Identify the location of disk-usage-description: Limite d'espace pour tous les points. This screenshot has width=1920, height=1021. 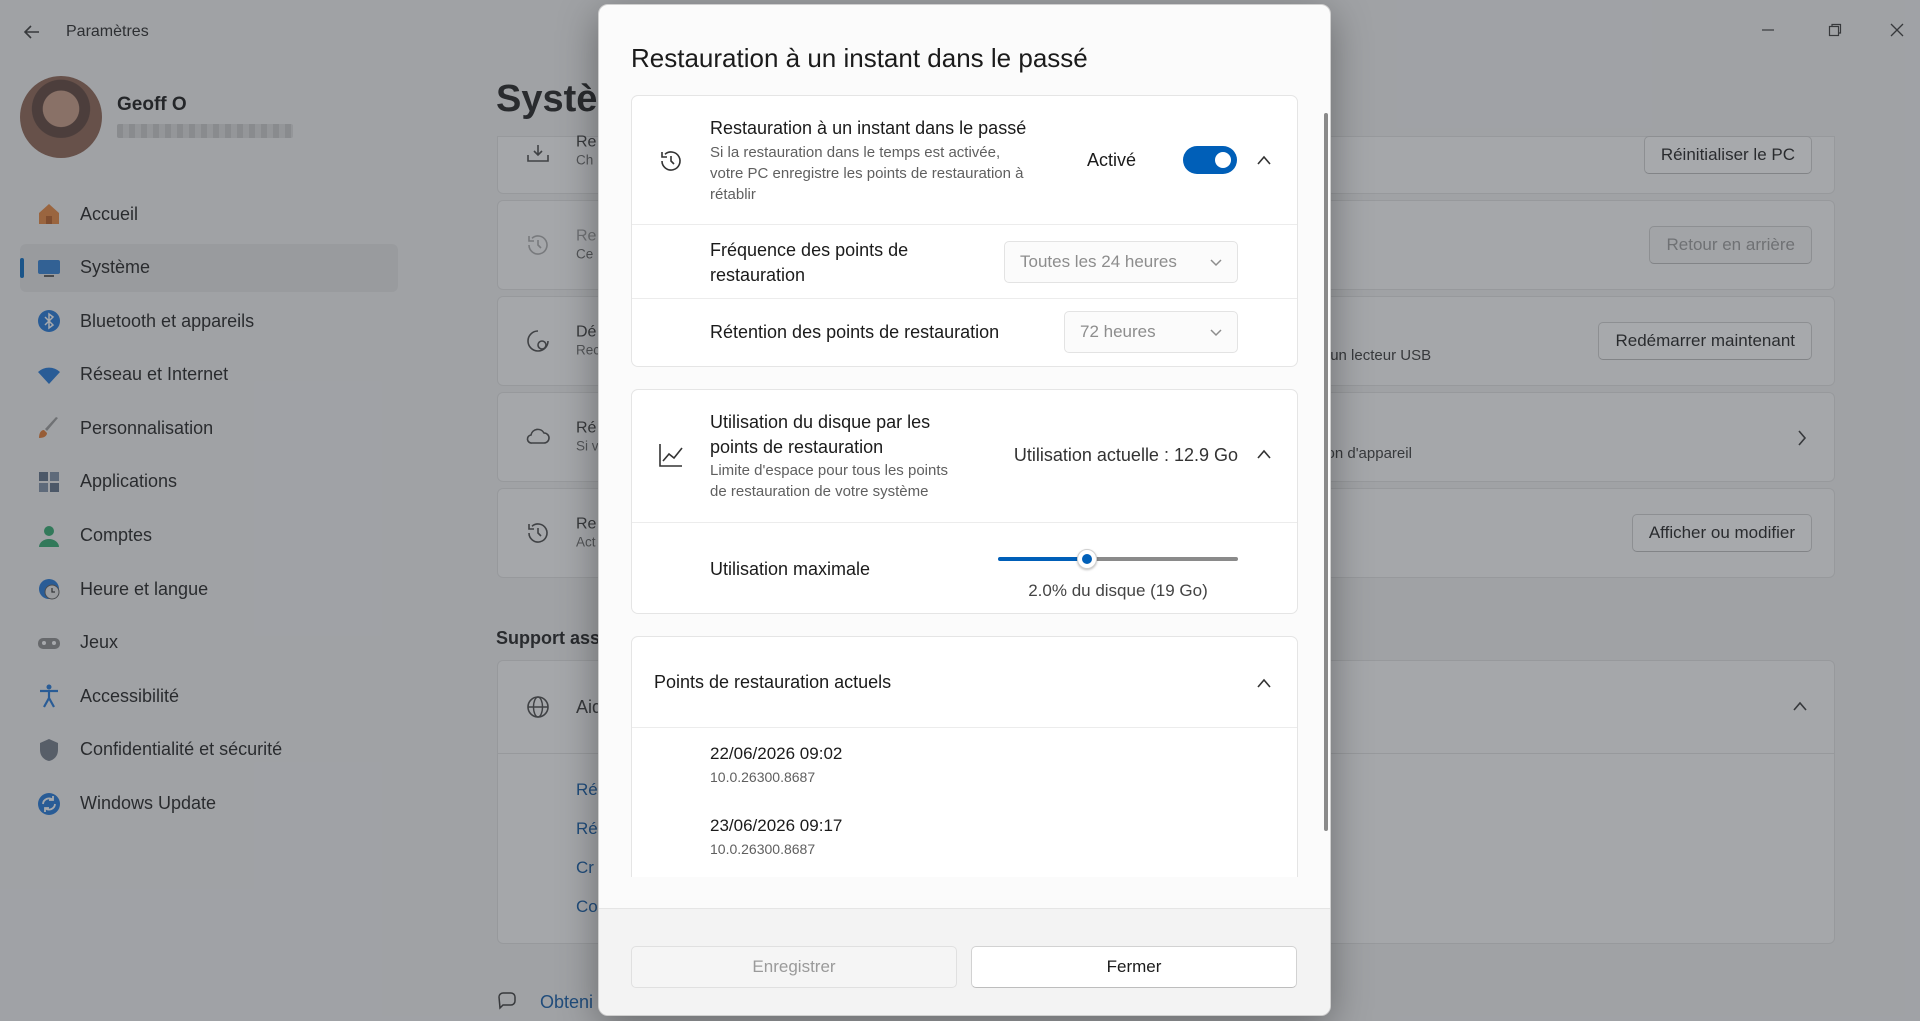
(829, 470).